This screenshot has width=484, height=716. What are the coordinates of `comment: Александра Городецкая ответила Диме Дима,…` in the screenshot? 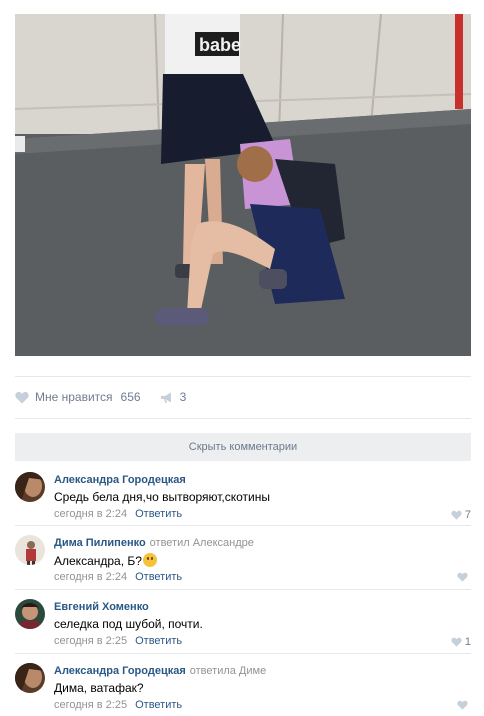 It's located at (243, 686).